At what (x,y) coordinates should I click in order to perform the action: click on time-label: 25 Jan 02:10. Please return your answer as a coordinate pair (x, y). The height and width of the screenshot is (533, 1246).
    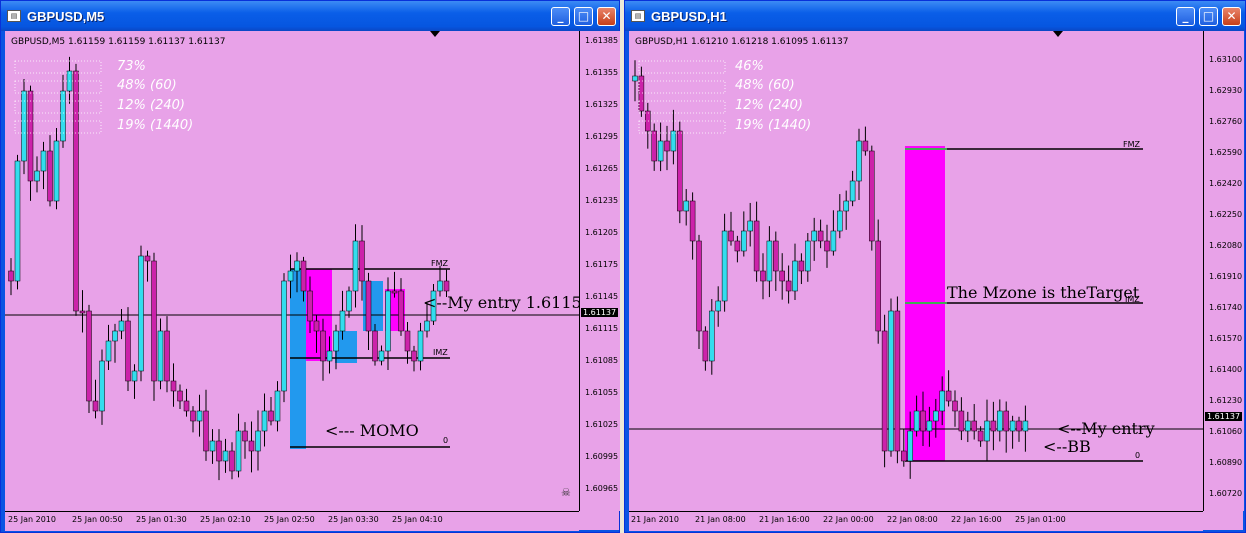
    Looking at the image, I should click on (225, 519).